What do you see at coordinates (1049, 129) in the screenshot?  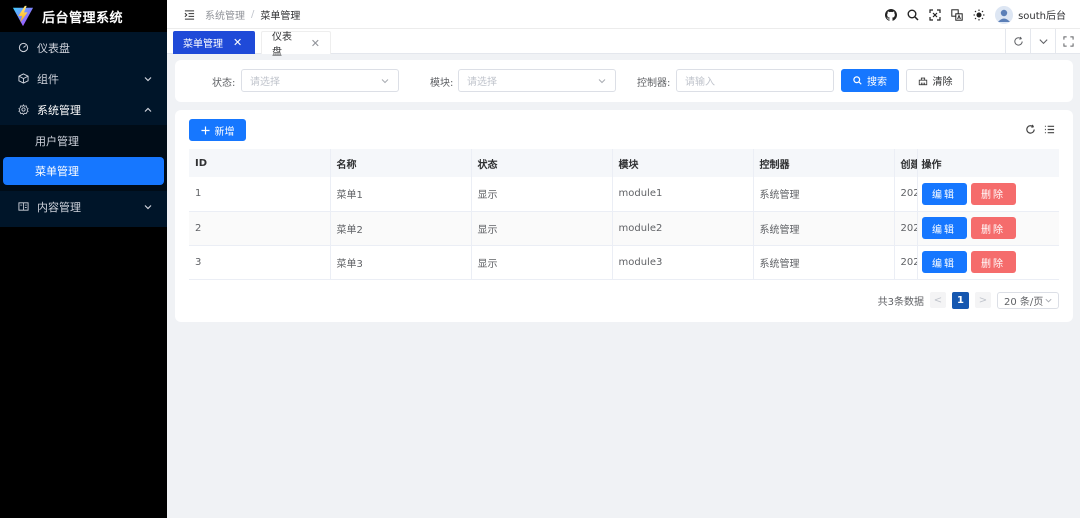 I see `column-settings-icon` at bounding box center [1049, 129].